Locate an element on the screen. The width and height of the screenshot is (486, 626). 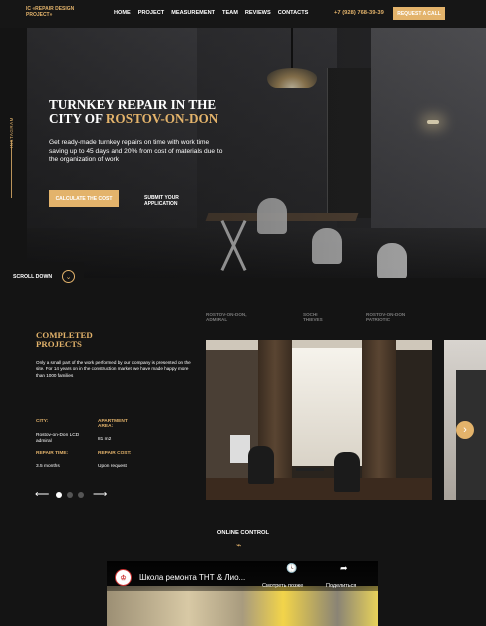
channel-avatar: ♔ is located at coordinates (123, 577).